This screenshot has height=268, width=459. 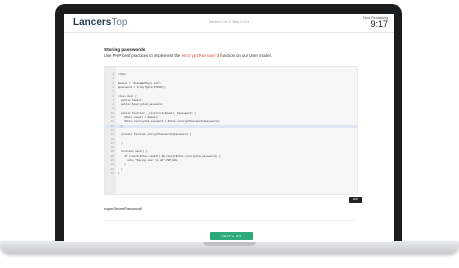 I want to click on code-line: 4 $password = trim(fgets(STDIN));, so click(x=231, y=88).